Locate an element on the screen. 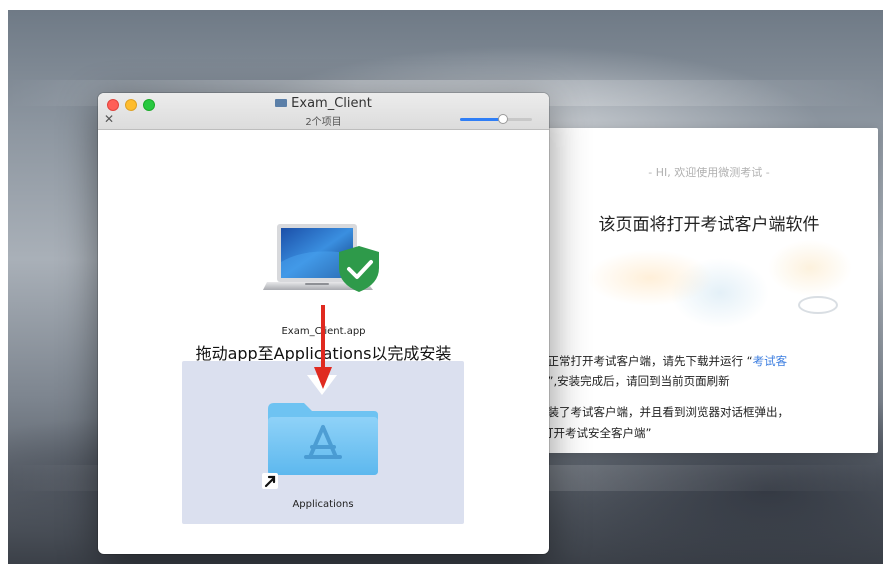 Image resolution: width=883 pixels, height=564 pixels. instruction-line-4: “打开考试安全客户端” is located at coordinates (596, 433).